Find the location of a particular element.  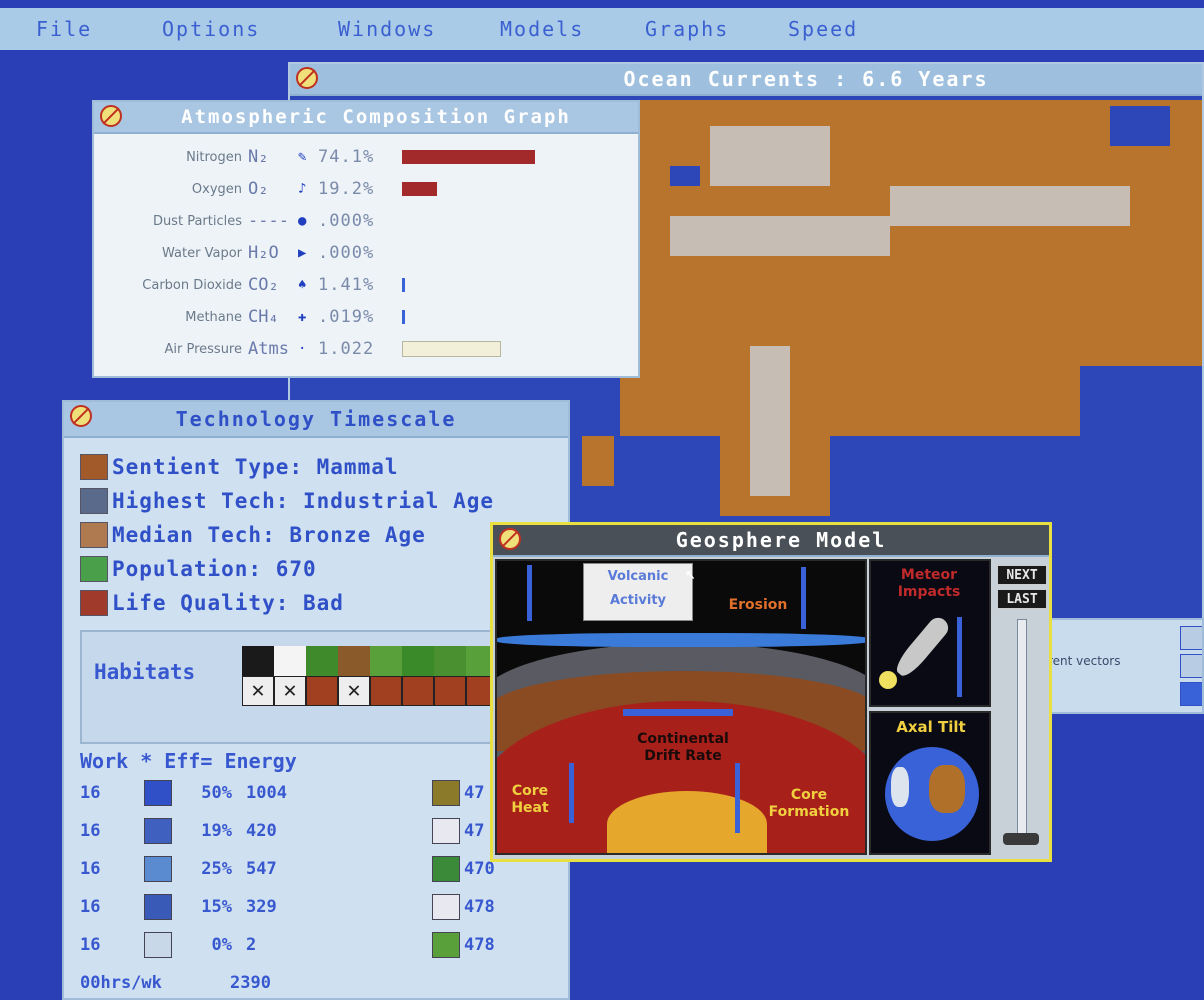

atmo-row: Water Vapor H₂O ▶ .000% is located at coordinates (364, 253).